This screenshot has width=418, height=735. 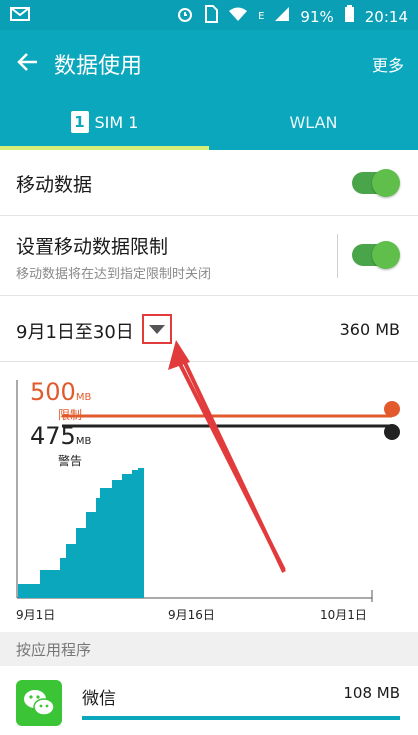 I want to click on limit-unit: MB, so click(x=83, y=397).